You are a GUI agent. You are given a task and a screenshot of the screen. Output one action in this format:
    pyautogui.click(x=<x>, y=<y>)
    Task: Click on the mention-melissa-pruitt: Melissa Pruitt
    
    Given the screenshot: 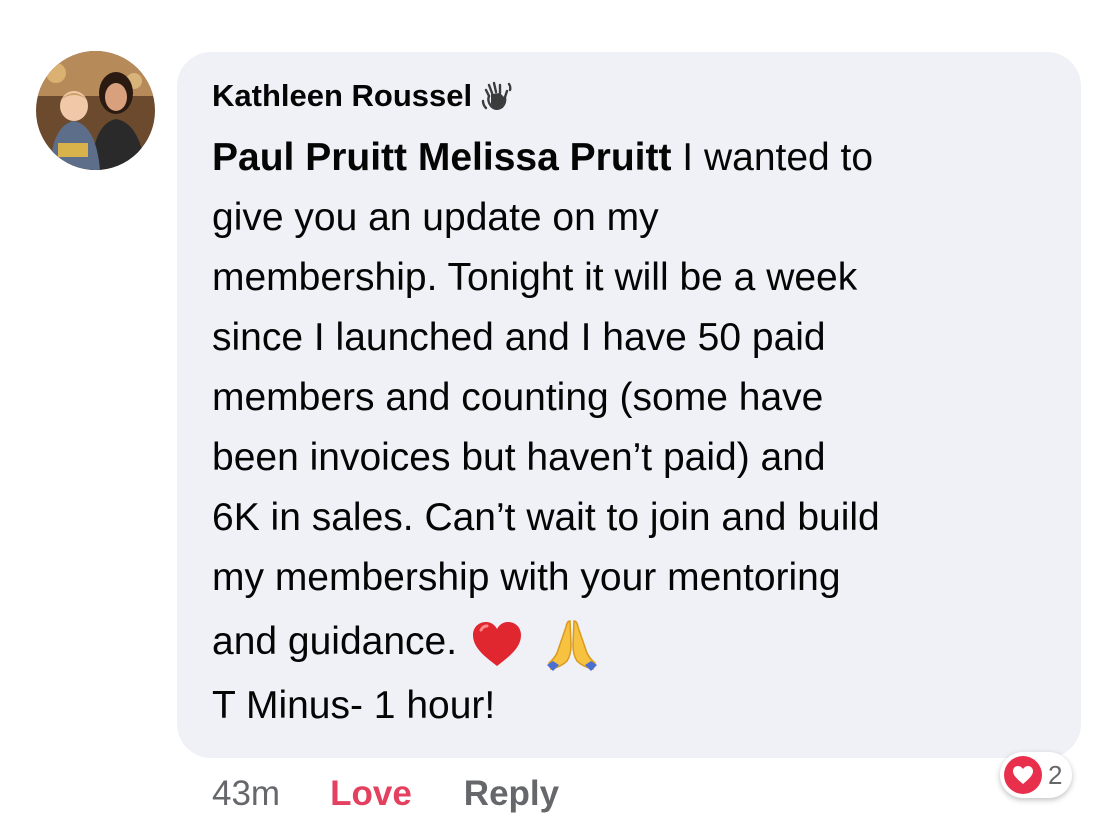 What is the action you would take?
    pyautogui.click(x=545, y=157)
    